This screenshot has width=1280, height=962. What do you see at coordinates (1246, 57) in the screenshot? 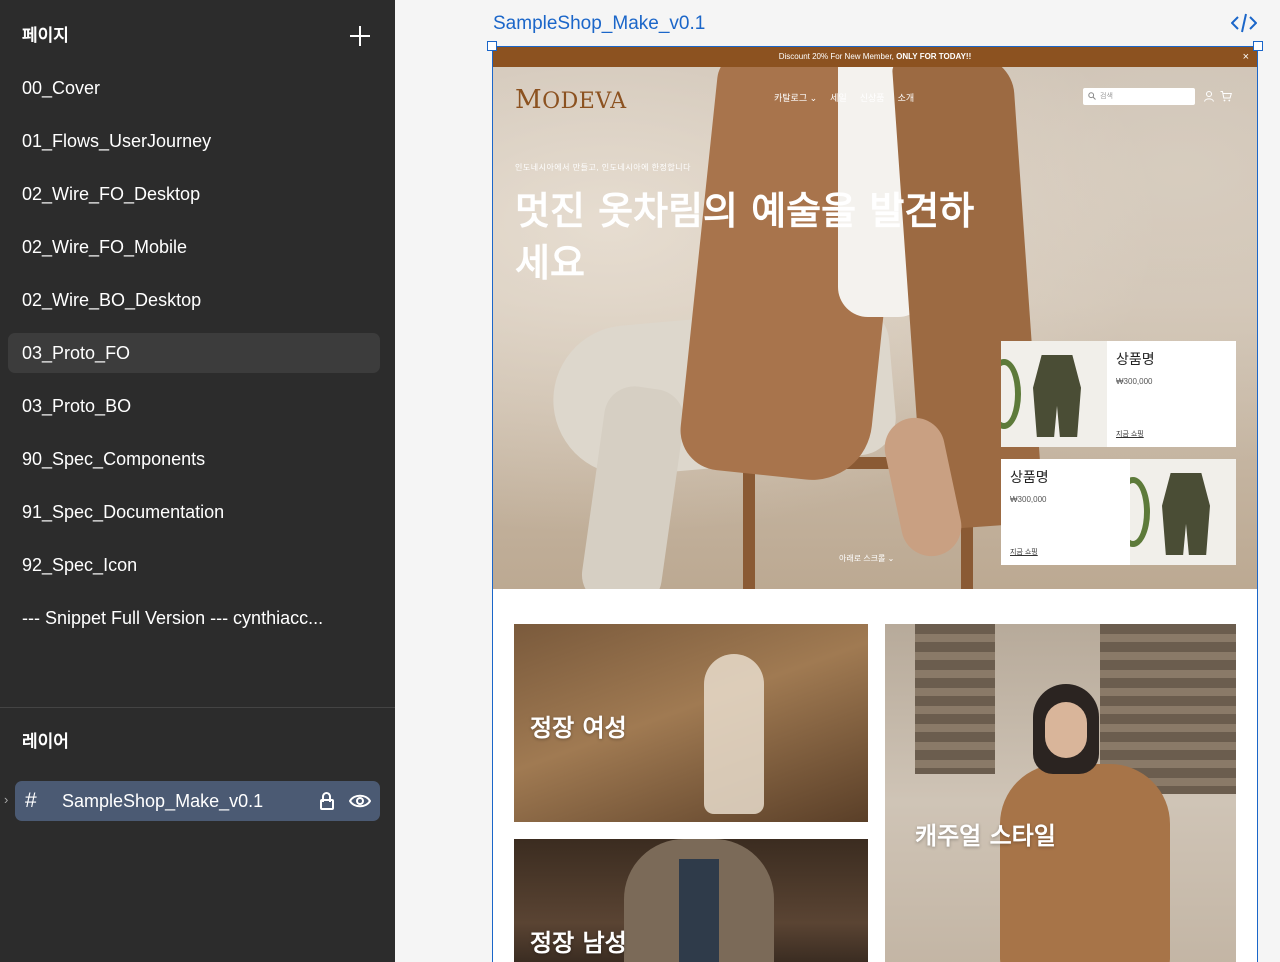
I see `close-icon: ×` at bounding box center [1246, 57].